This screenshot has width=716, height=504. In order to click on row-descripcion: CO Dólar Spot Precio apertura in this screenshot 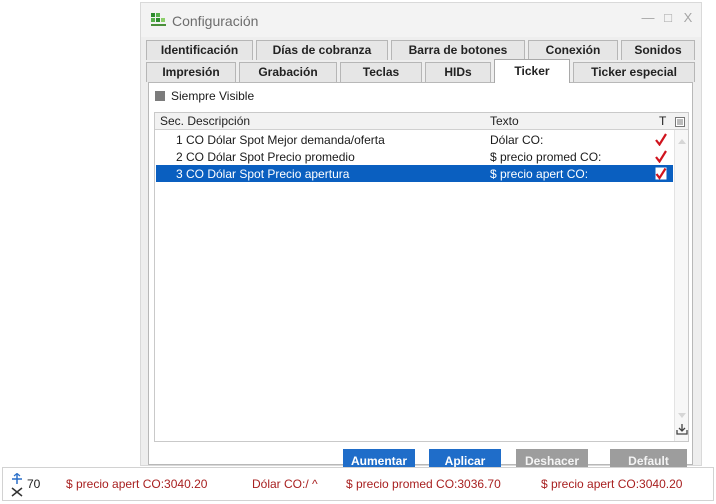, I will do `click(268, 174)`.